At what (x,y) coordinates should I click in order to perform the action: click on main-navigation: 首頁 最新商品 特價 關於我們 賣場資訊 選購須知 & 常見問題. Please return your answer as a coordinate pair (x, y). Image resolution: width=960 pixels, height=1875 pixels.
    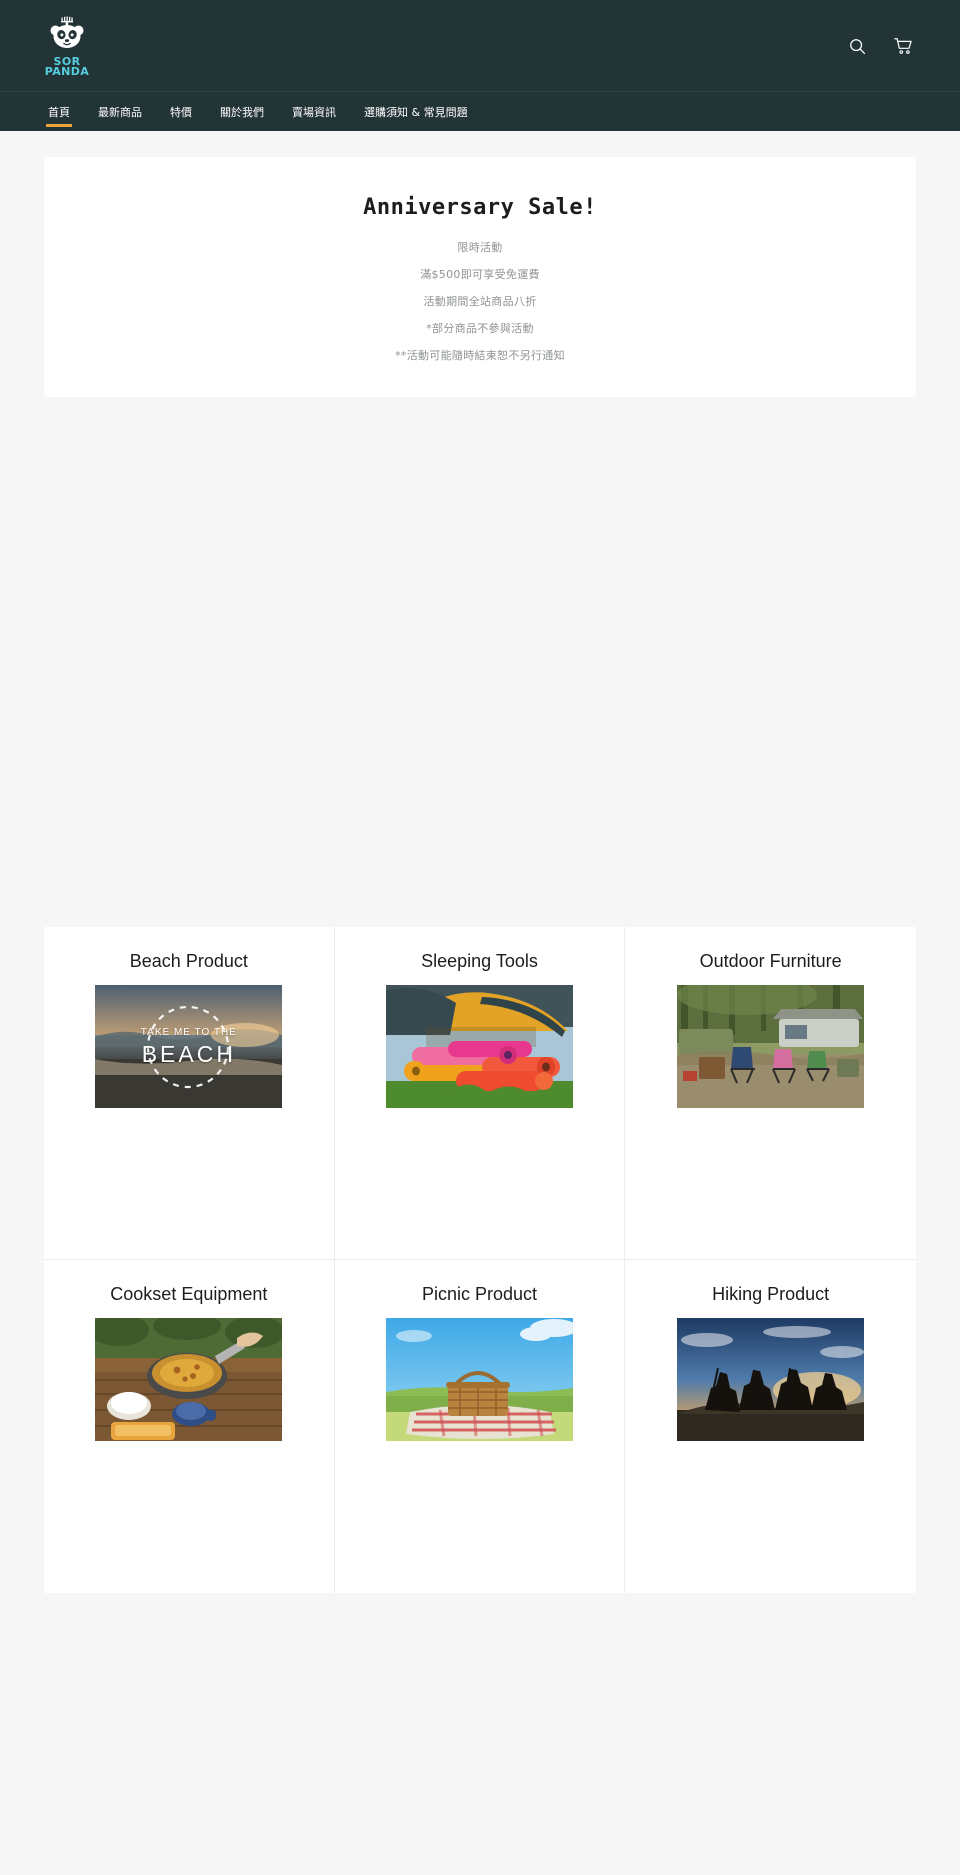
    Looking at the image, I should click on (480, 111).